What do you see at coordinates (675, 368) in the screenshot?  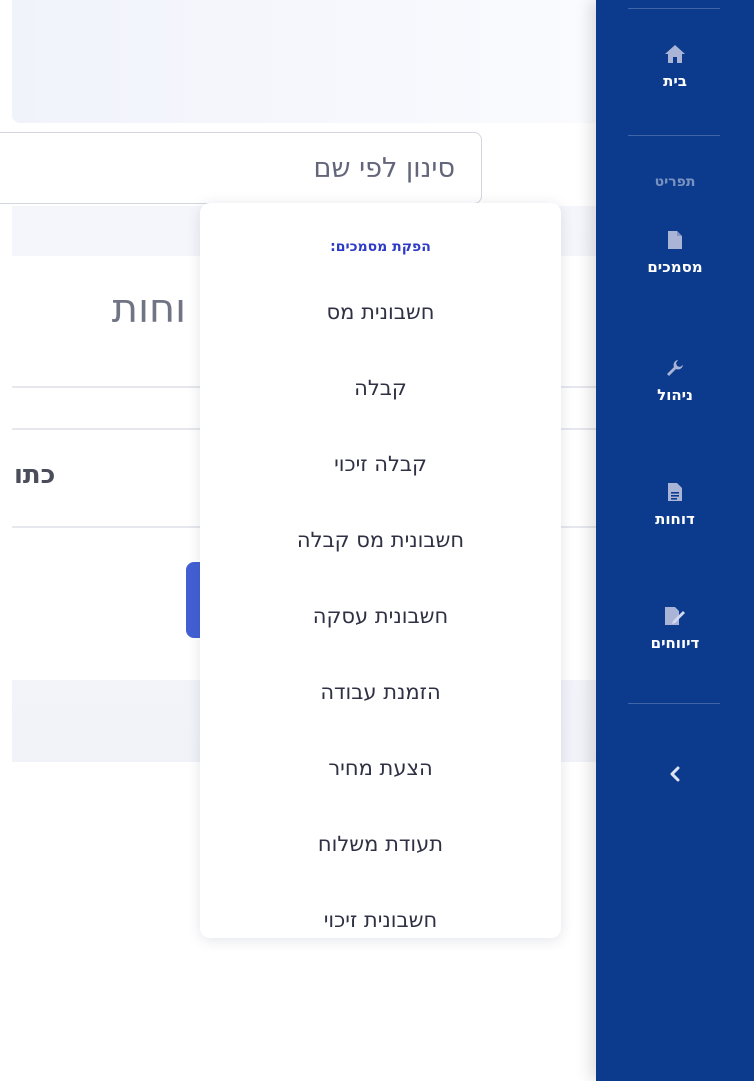 I see `wrench-icon` at bounding box center [675, 368].